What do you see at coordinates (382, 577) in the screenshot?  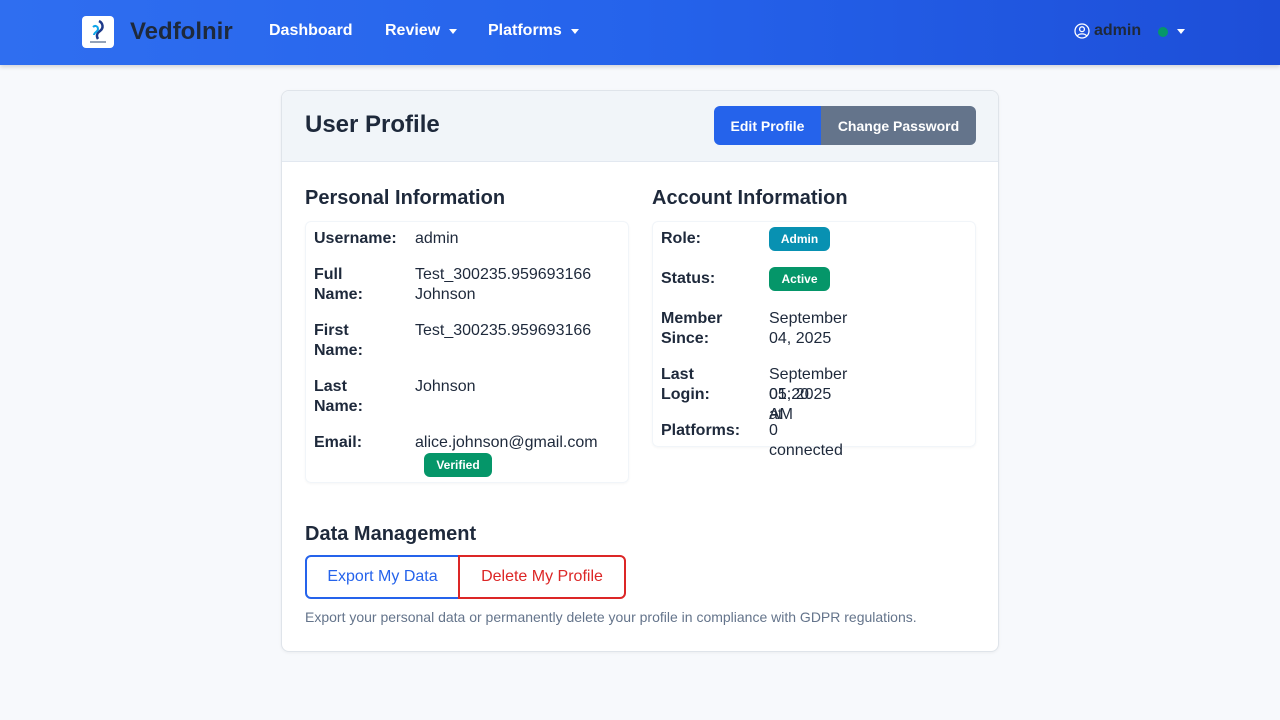 I see `export-data-button: Export My Data` at bounding box center [382, 577].